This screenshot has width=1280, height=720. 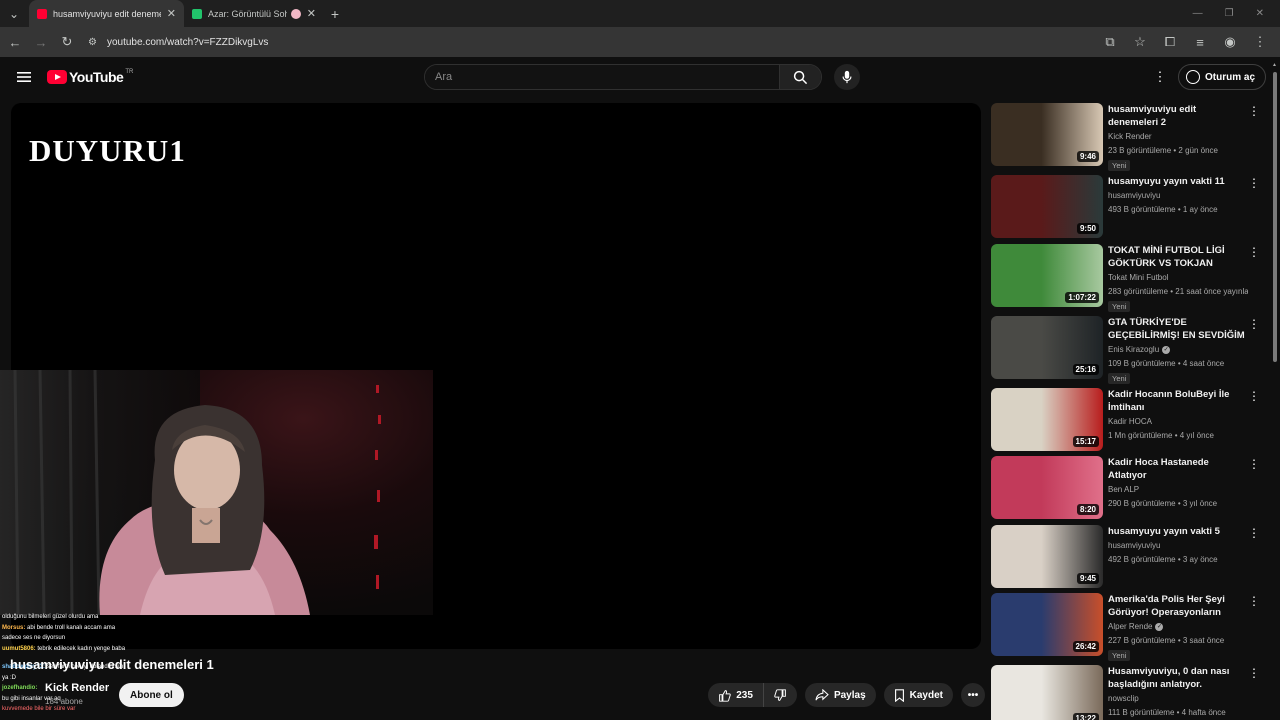 I want to click on recommended-video-title: Kadir Hoca Hastanede Atlatıyor, so click(x=1178, y=469).